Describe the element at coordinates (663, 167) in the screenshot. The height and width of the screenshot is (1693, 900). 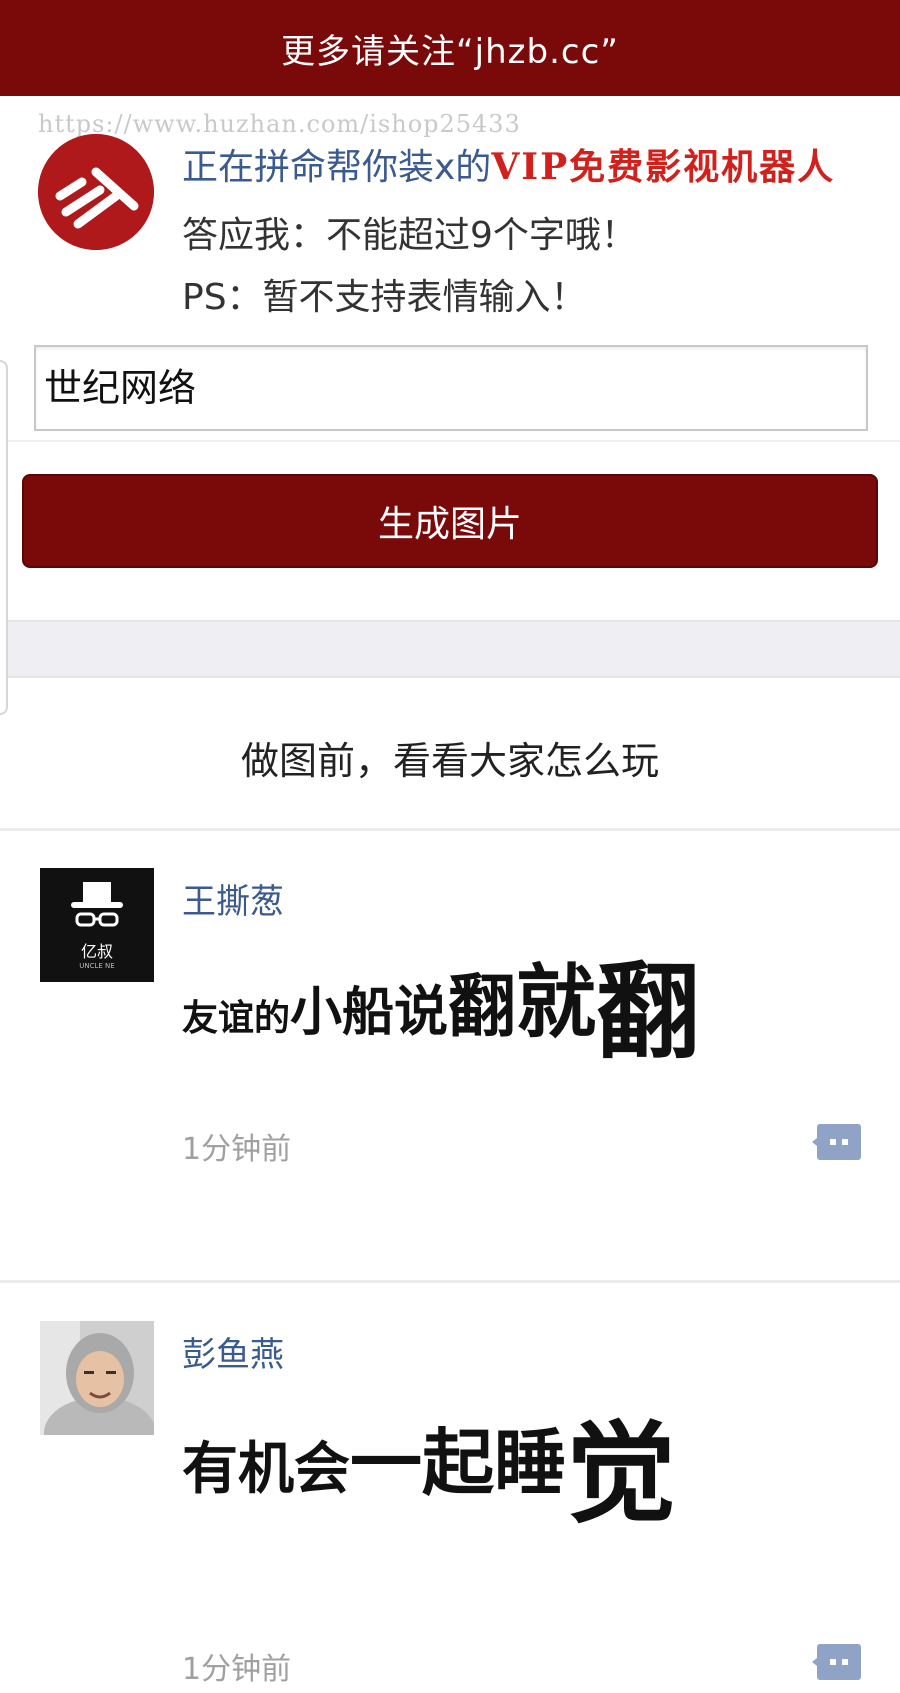
I see `banner-vip-text: VIP免费影视机器人` at that location.